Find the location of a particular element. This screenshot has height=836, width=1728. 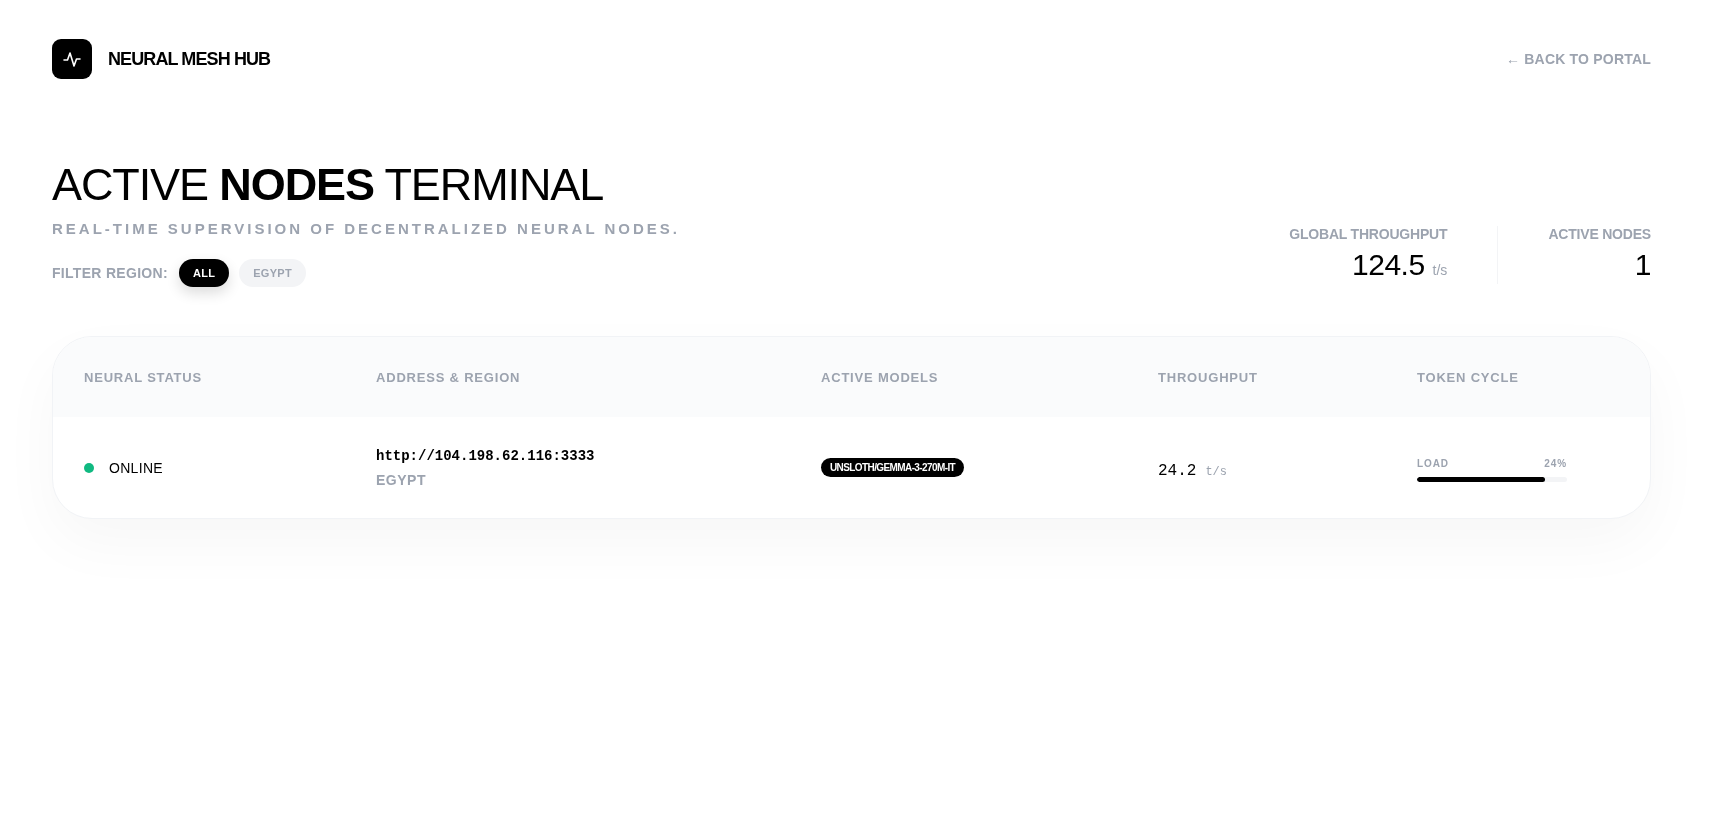

node-region: EGYPT is located at coordinates (401, 479).